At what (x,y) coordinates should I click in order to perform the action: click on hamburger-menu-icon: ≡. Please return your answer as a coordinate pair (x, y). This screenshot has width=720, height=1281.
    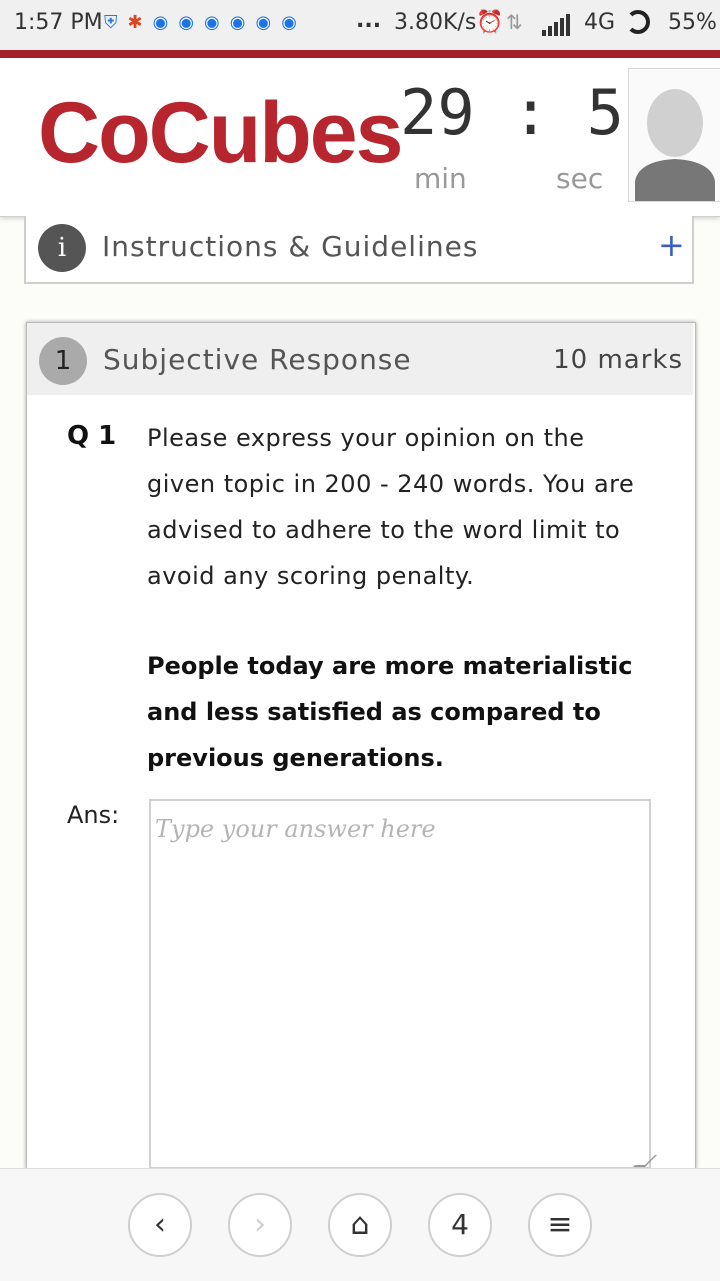
    Looking at the image, I should click on (560, 1224).